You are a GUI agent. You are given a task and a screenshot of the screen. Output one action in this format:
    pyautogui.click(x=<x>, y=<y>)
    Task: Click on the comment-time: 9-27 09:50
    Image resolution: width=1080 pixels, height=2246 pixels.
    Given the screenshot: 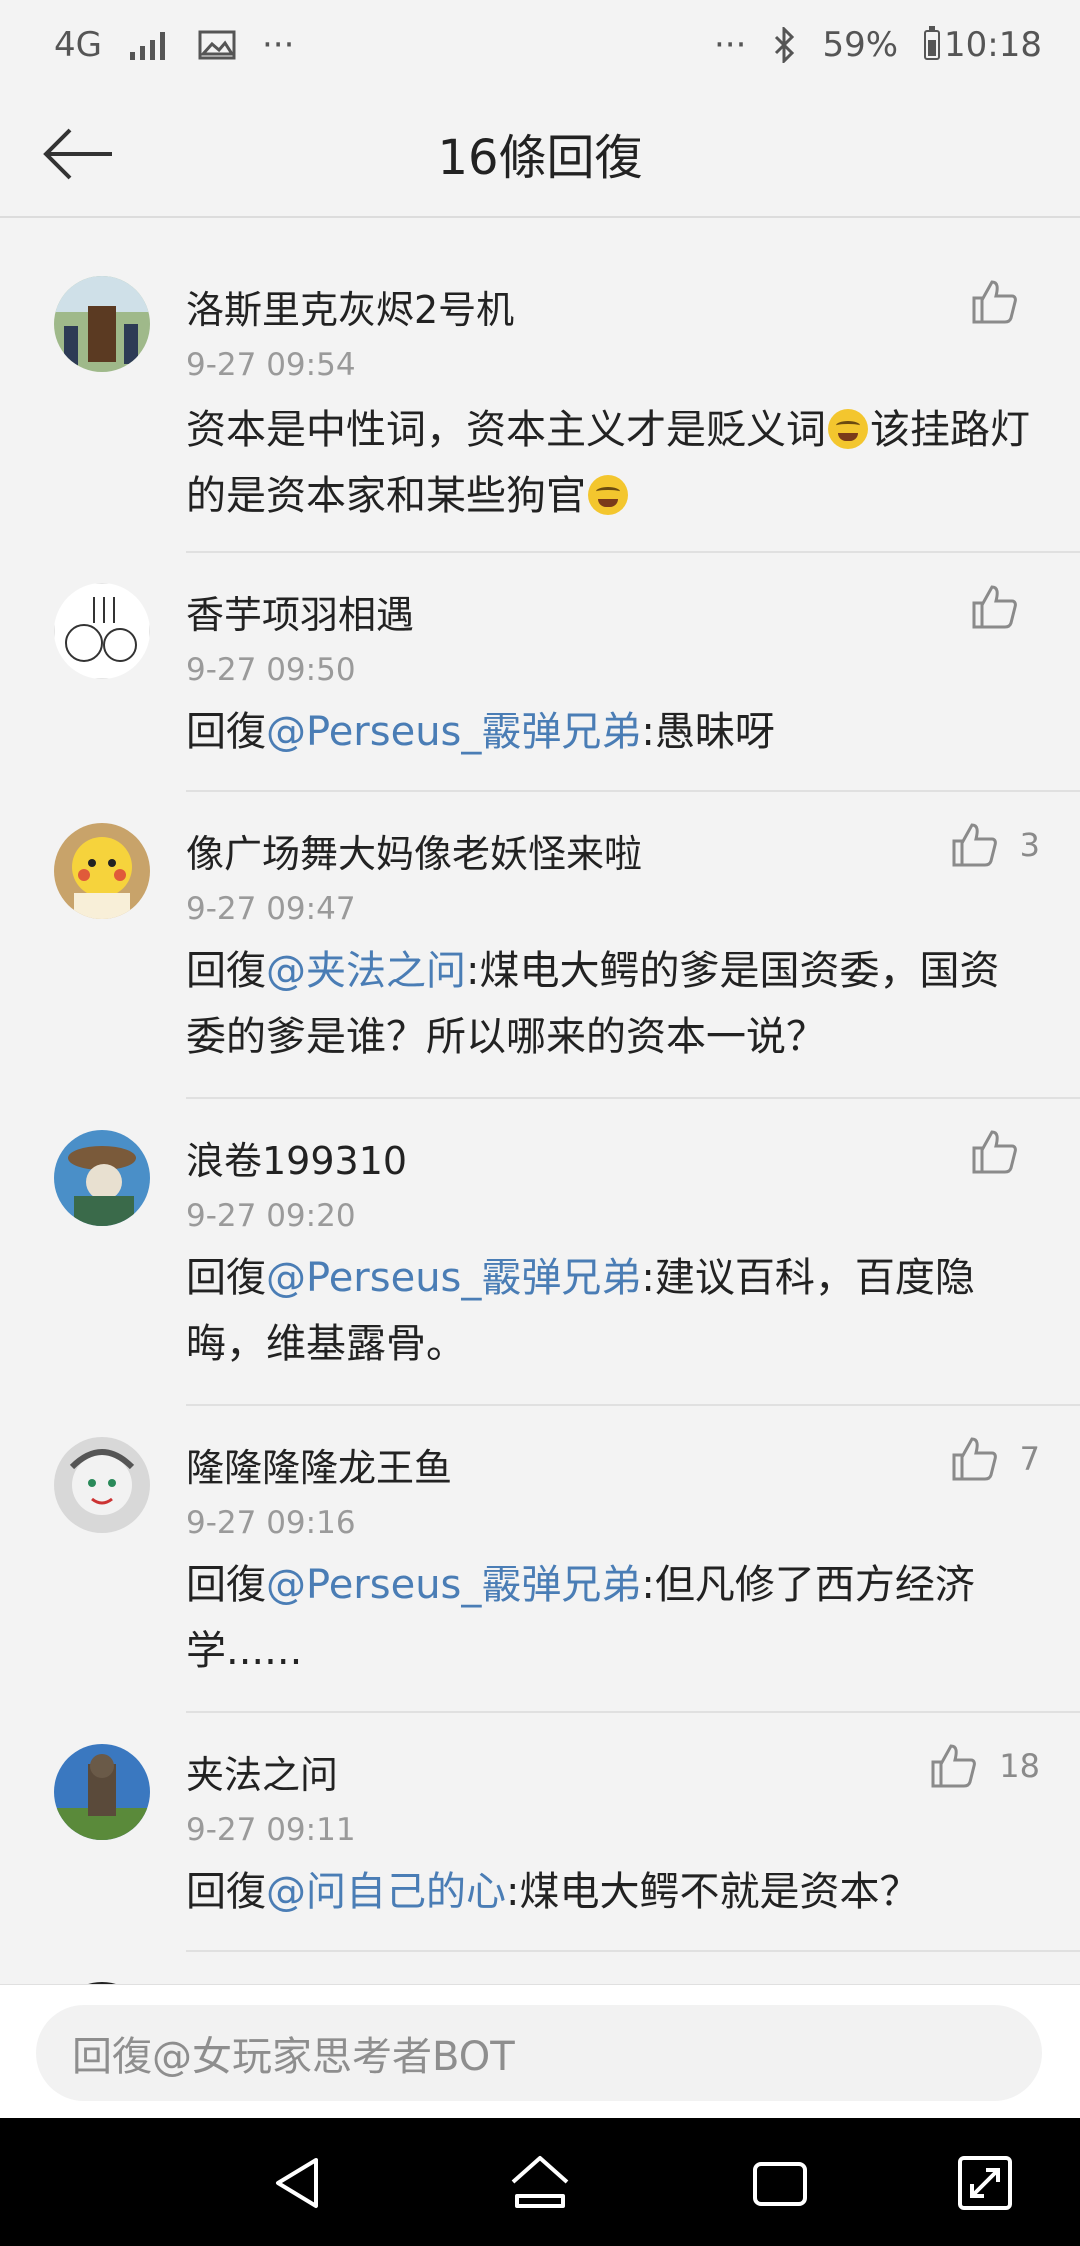 What is the action you would take?
    pyautogui.click(x=271, y=670)
    